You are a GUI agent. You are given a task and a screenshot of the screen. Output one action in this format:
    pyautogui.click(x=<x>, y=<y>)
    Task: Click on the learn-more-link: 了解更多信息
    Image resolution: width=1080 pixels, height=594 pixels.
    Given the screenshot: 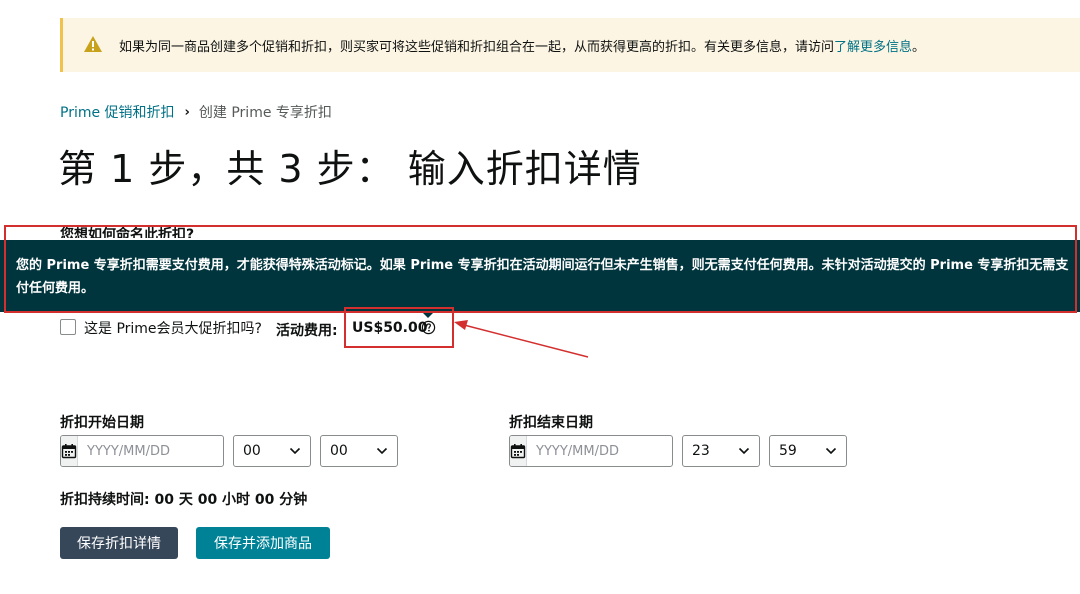 What is the action you would take?
    pyautogui.click(x=873, y=47)
    